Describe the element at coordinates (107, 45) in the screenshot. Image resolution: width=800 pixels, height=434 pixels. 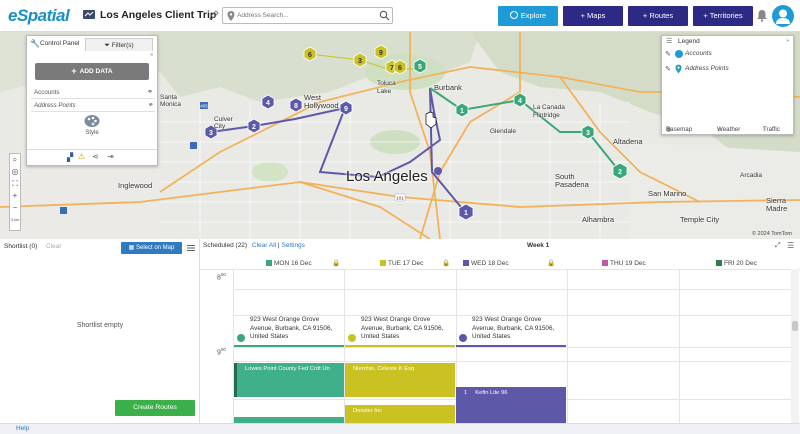
I see `filter-icon: ⏷` at that location.